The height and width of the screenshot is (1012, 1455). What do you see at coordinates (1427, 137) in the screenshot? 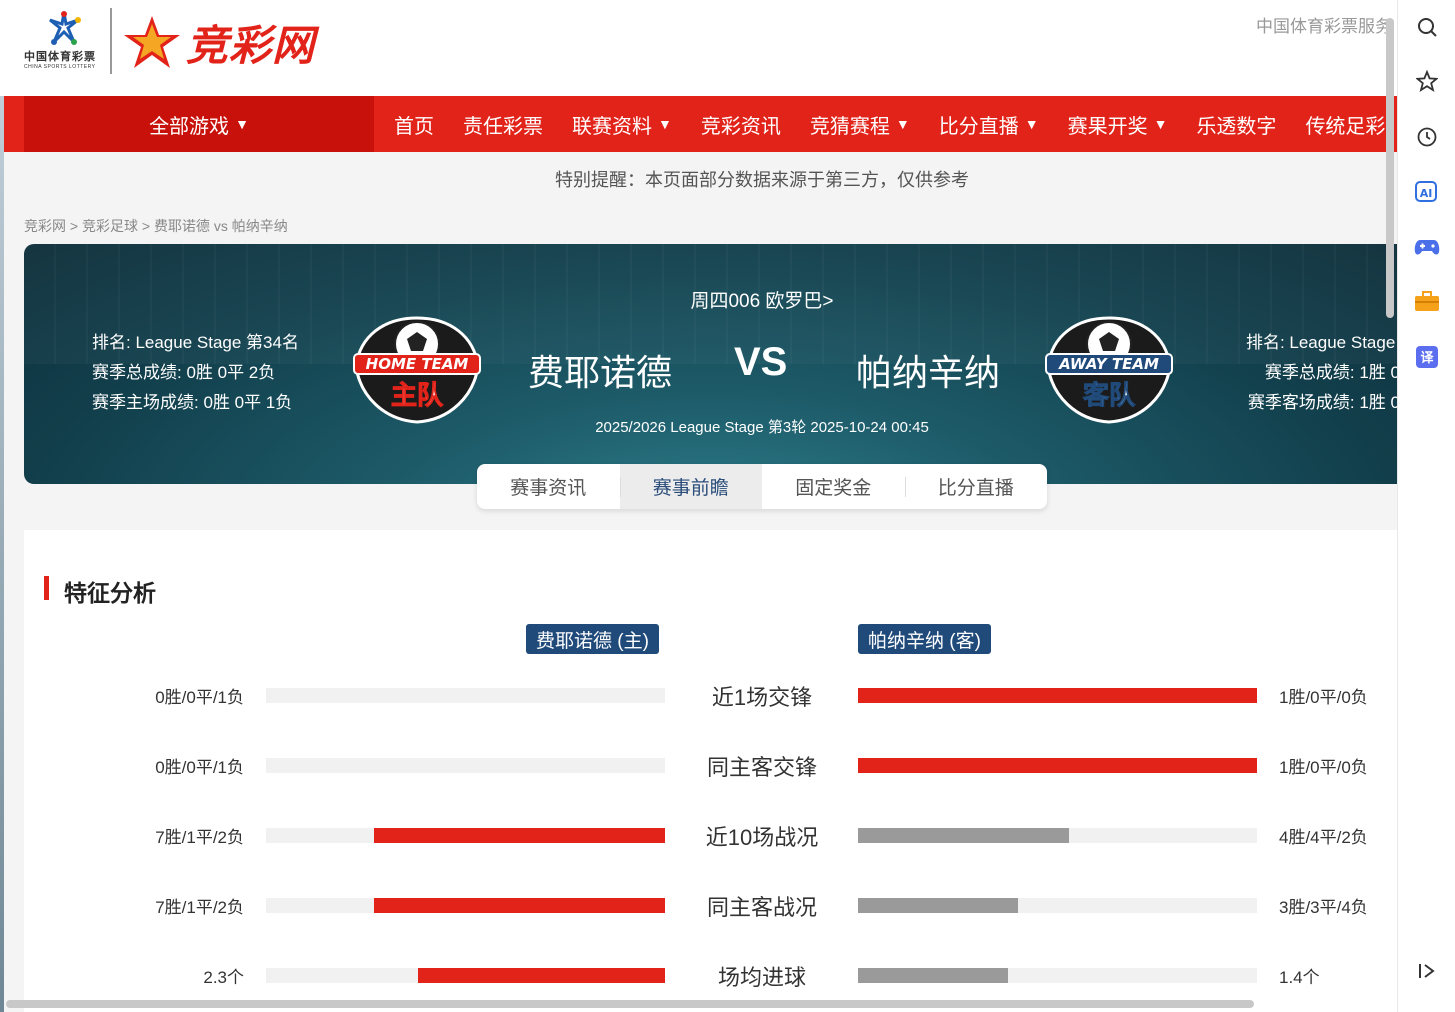
I see `history-icon` at bounding box center [1427, 137].